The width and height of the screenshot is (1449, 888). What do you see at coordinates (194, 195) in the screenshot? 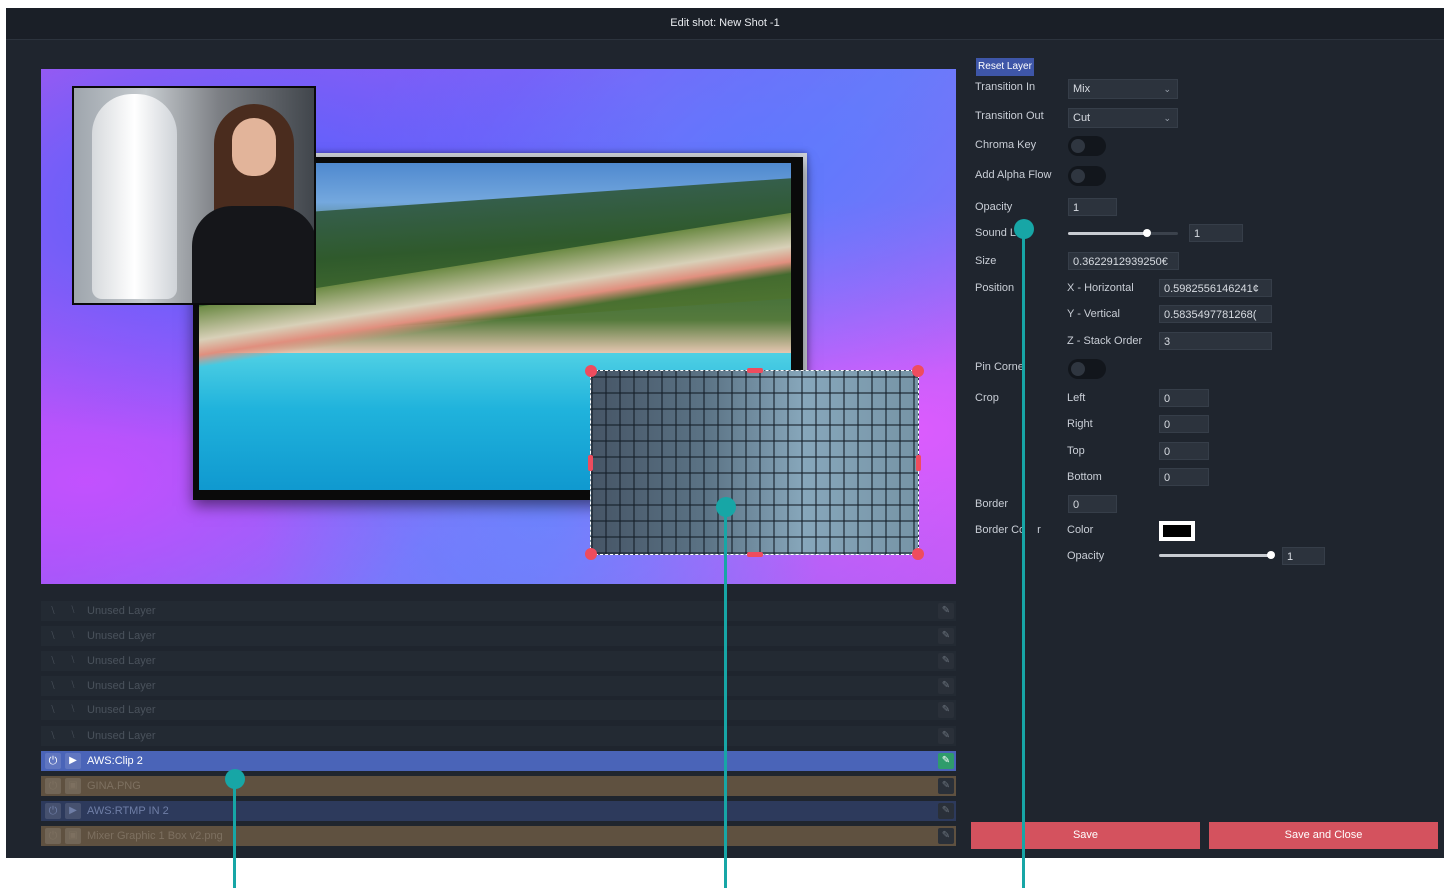
I see `presenter-video-layer` at bounding box center [194, 195].